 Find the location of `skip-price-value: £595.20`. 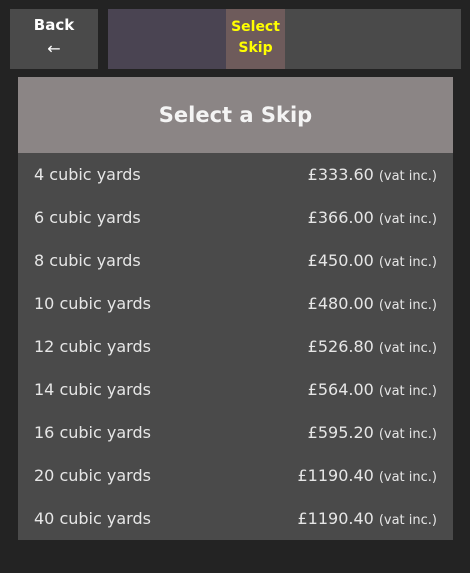

skip-price-value: £595.20 is located at coordinates (340, 432).